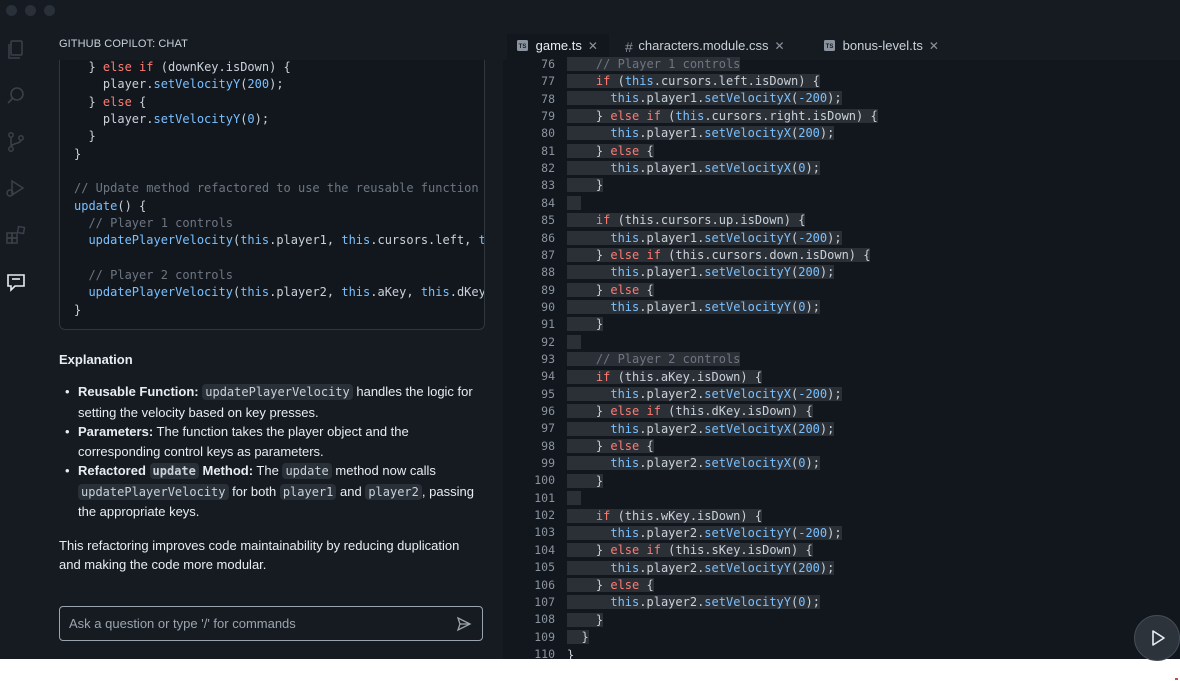 This screenshot has width=1180, height=681. Describe the element at coordinates (690, 411) in the screenshot. I see `code-line: } else if (this.dKey.isDown) {` at that location.